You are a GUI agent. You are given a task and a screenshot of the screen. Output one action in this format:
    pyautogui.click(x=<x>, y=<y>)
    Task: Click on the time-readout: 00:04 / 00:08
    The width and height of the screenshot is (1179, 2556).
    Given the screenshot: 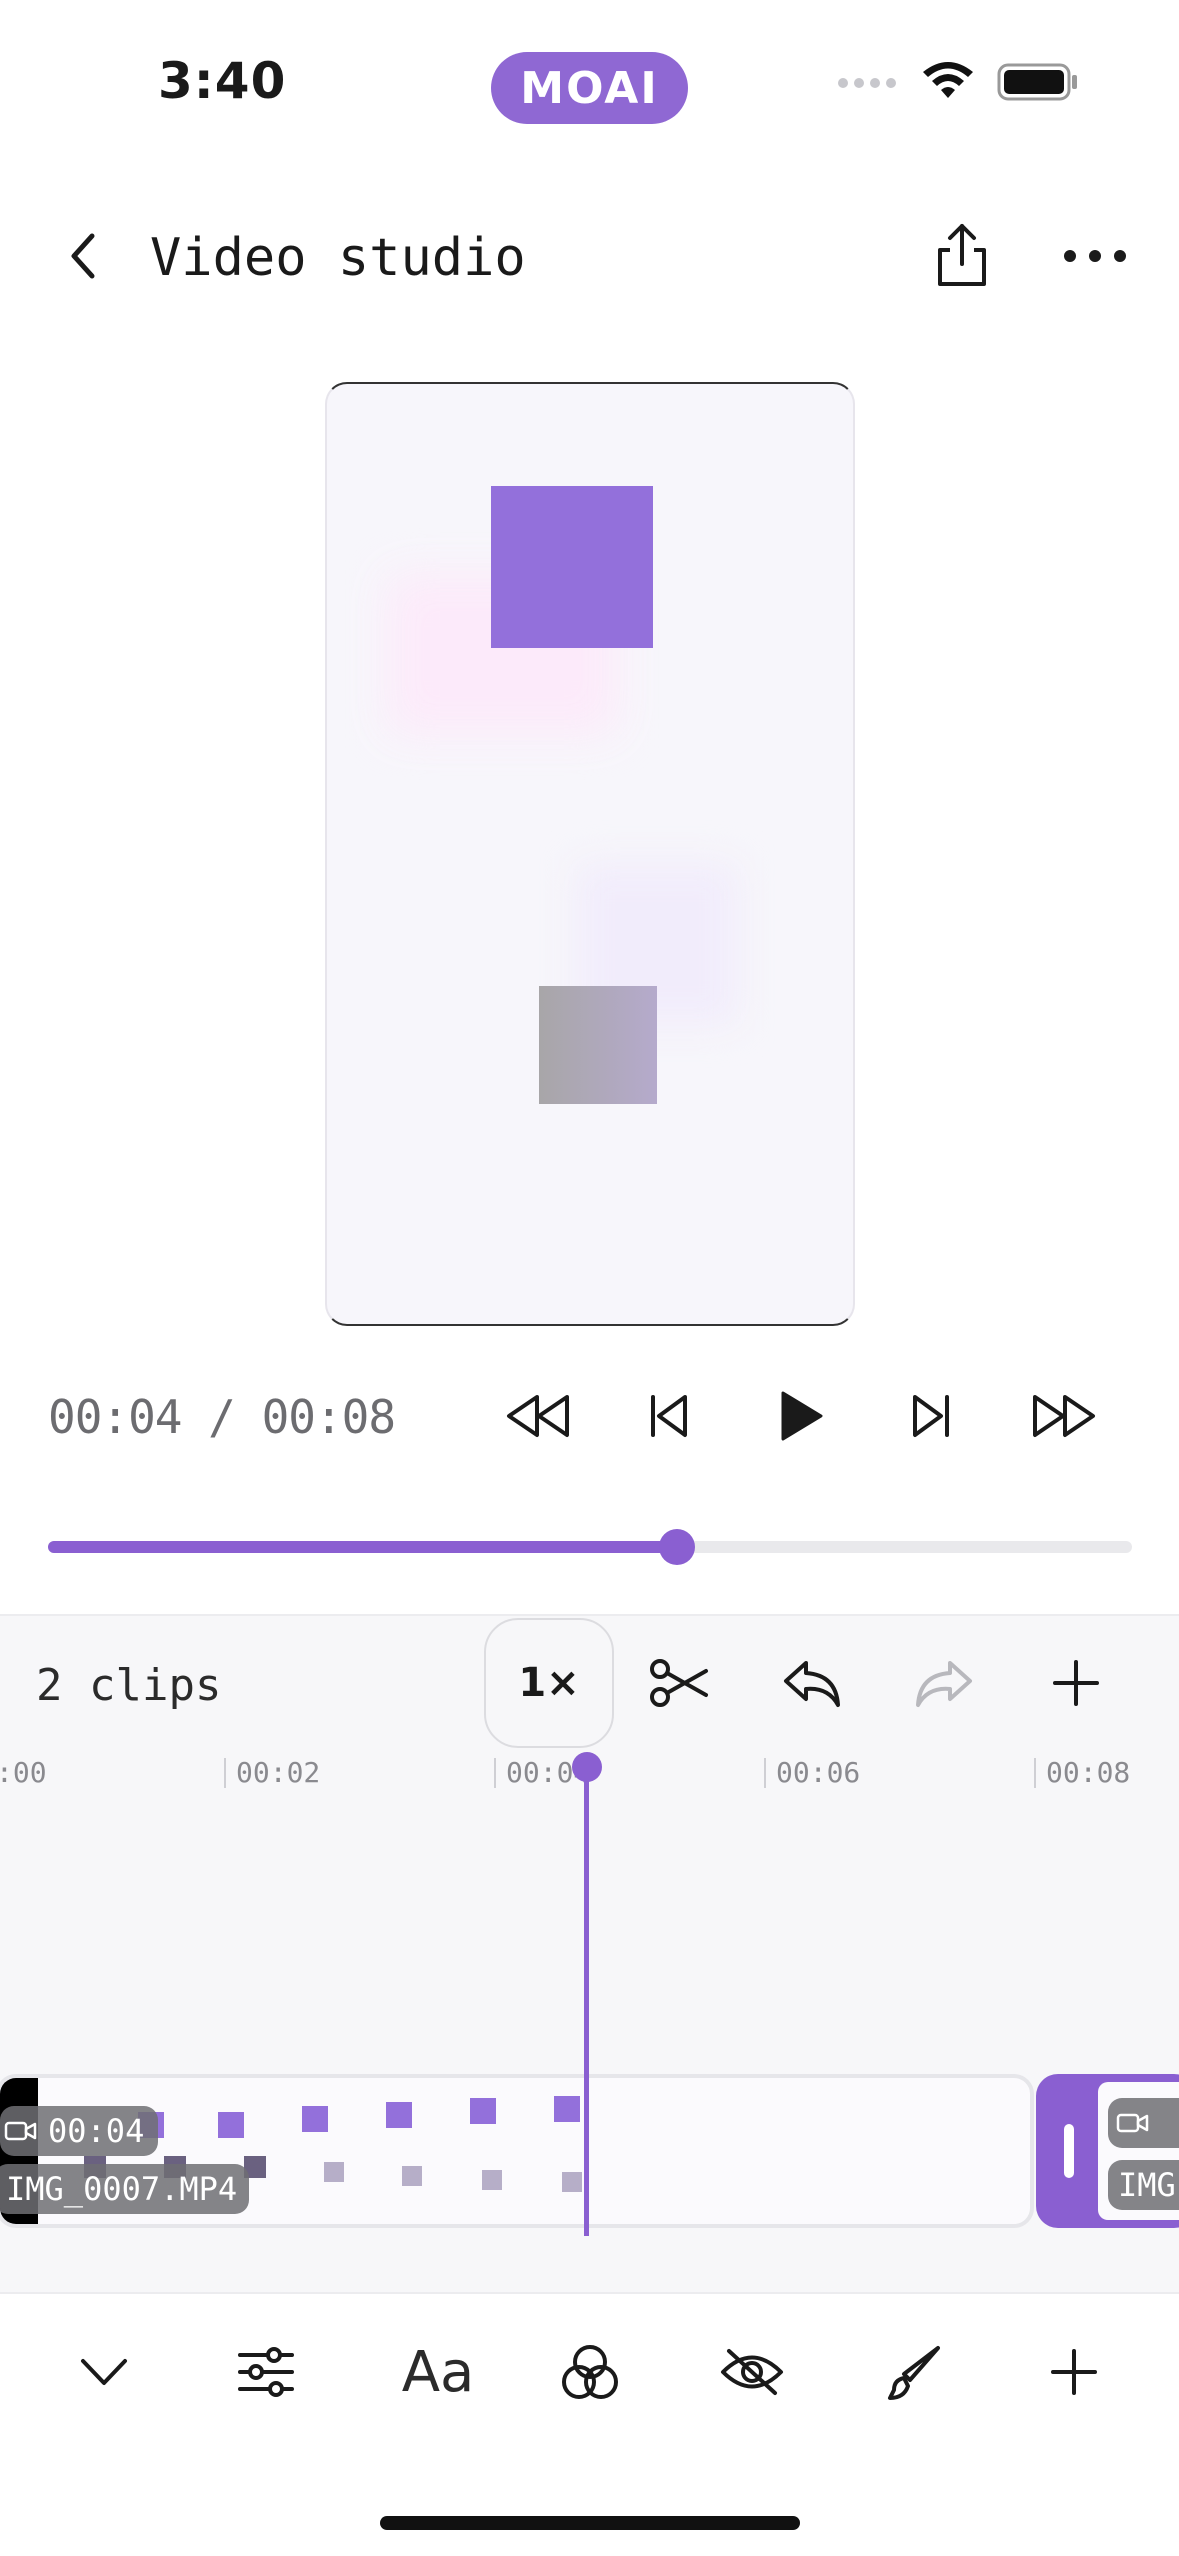 What is the action you would take?
    pyautogui.click(x=222, y=1417)
    